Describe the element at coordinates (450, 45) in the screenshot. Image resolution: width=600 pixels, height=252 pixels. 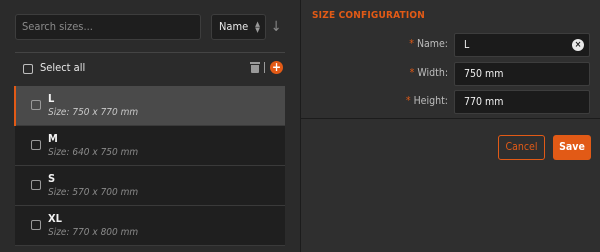
I see `name-row: * Name: L ×` at that location.